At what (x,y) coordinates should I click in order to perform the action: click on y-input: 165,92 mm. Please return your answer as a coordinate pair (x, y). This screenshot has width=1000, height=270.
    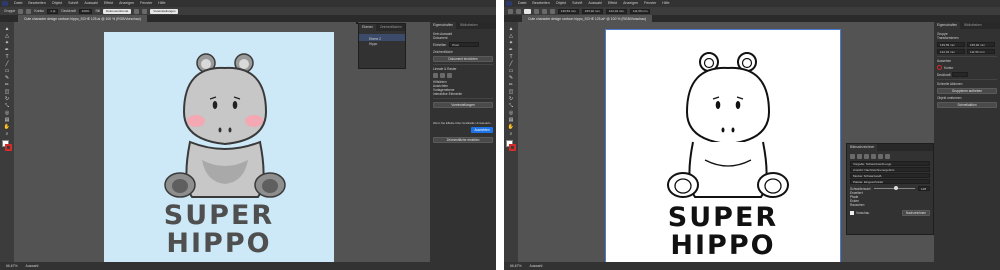
    Looking at the image, I should click on (981, 44).